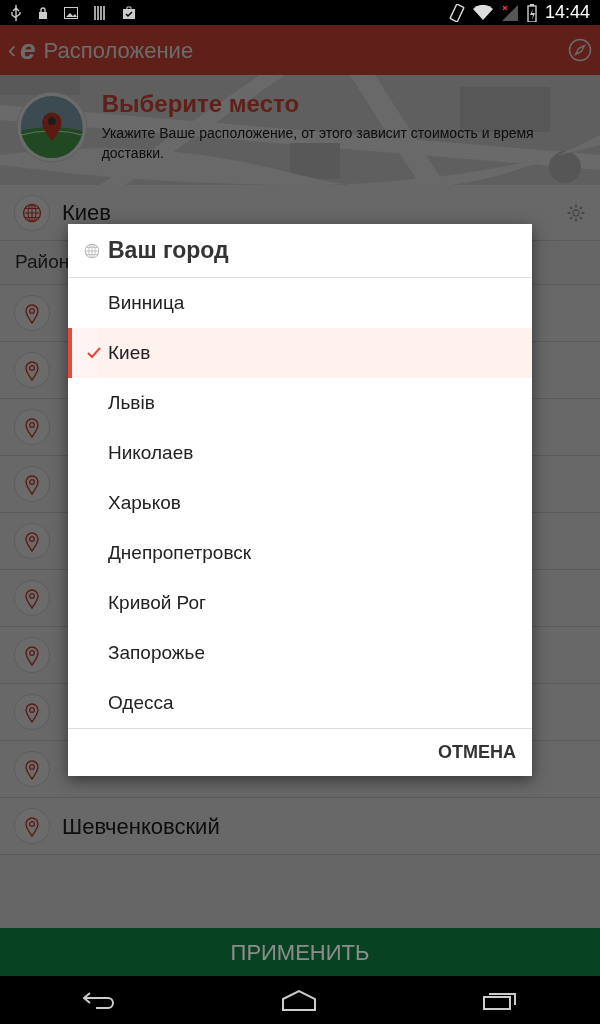 The height and width of the screenshot is (1024, 600). Describe the element at coordinates (119, 50) in the screenshot. I see `screen-title: Расположение` at that location.